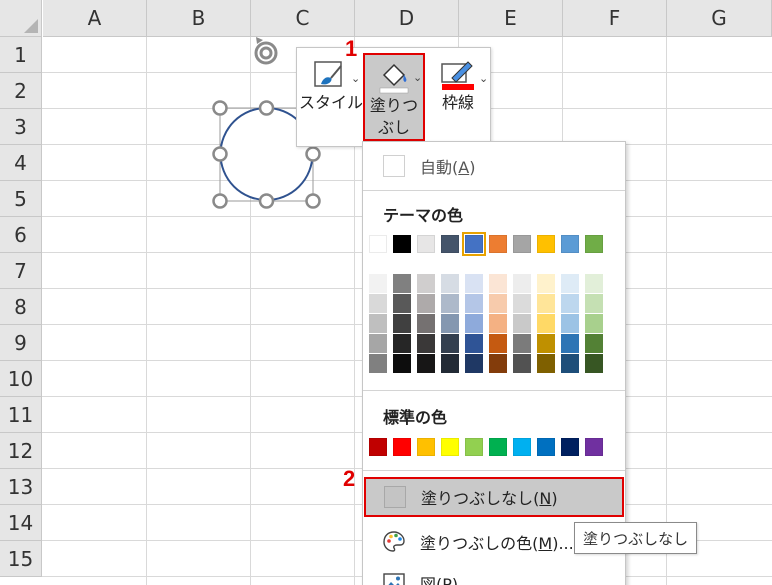 This screenshot has width=772, height=585. I want to click on fill-button: ⌄ 塗りつ ぶし, so click(394, 97).